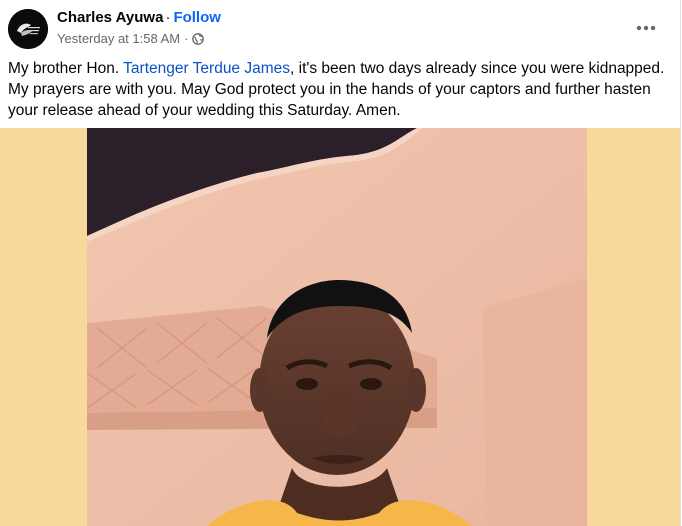 This screenshot has width=682, height=526. I want to click on follow-button: Follow, so click(197, 17).